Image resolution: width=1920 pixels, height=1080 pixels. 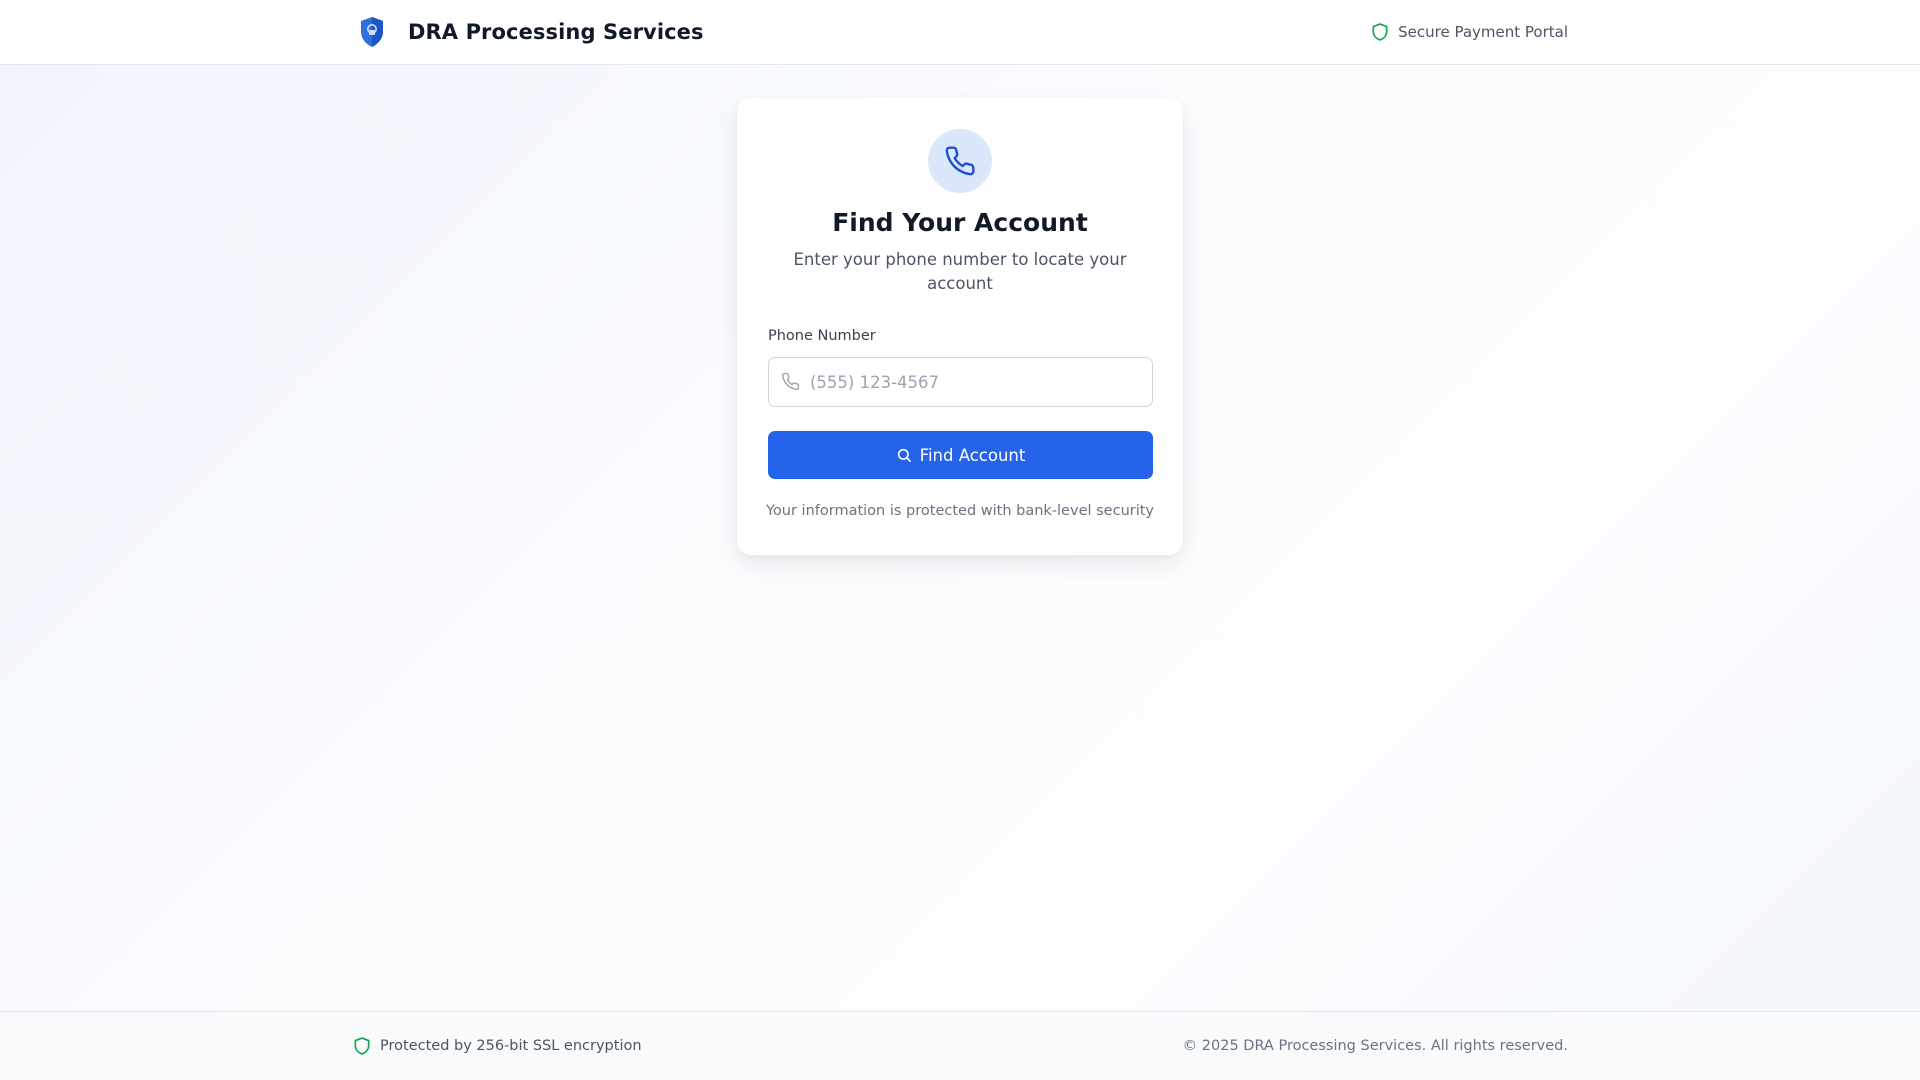 What do you see at coordinates (822, 336) in the screenshot?
I see `phone-number-label: Phone Number` at bounding box center [822, 336].